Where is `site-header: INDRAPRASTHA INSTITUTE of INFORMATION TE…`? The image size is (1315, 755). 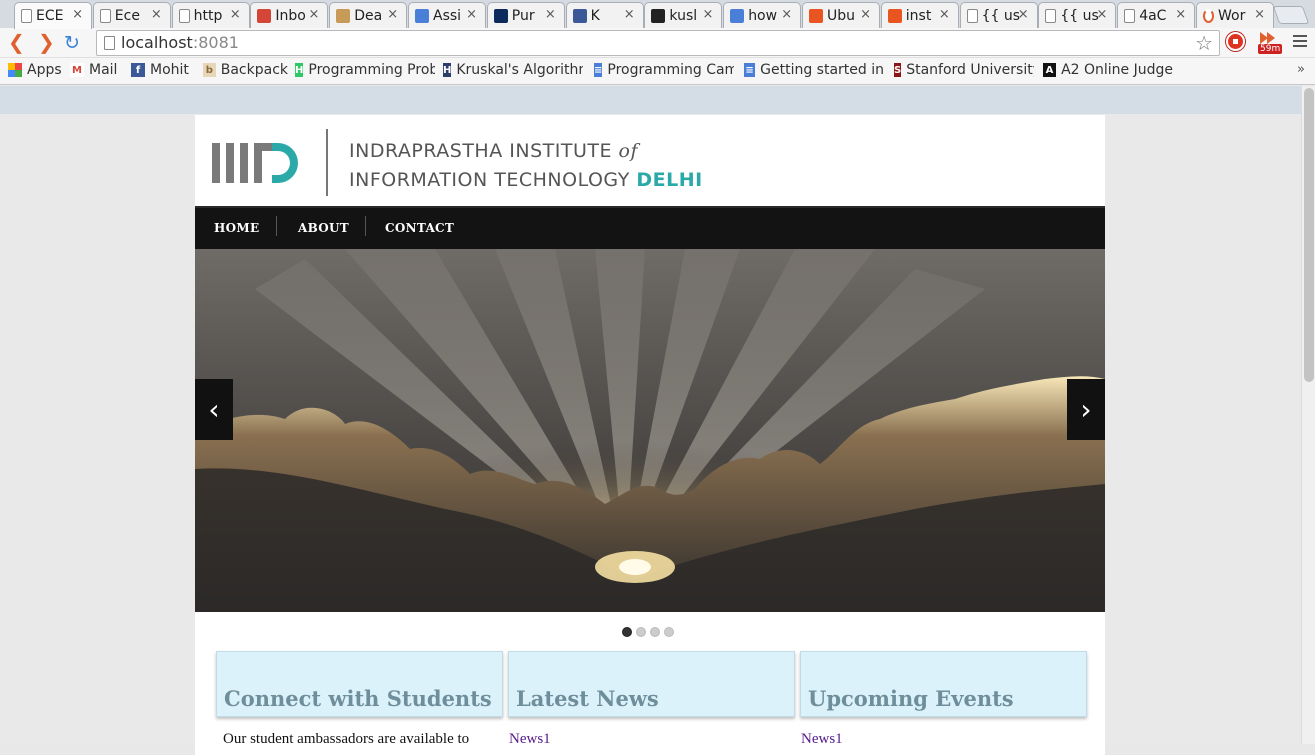 site-header: INDRAPRASTHA INSTITUTE of INFORMATION TE… is located at coordinates (650, 160).